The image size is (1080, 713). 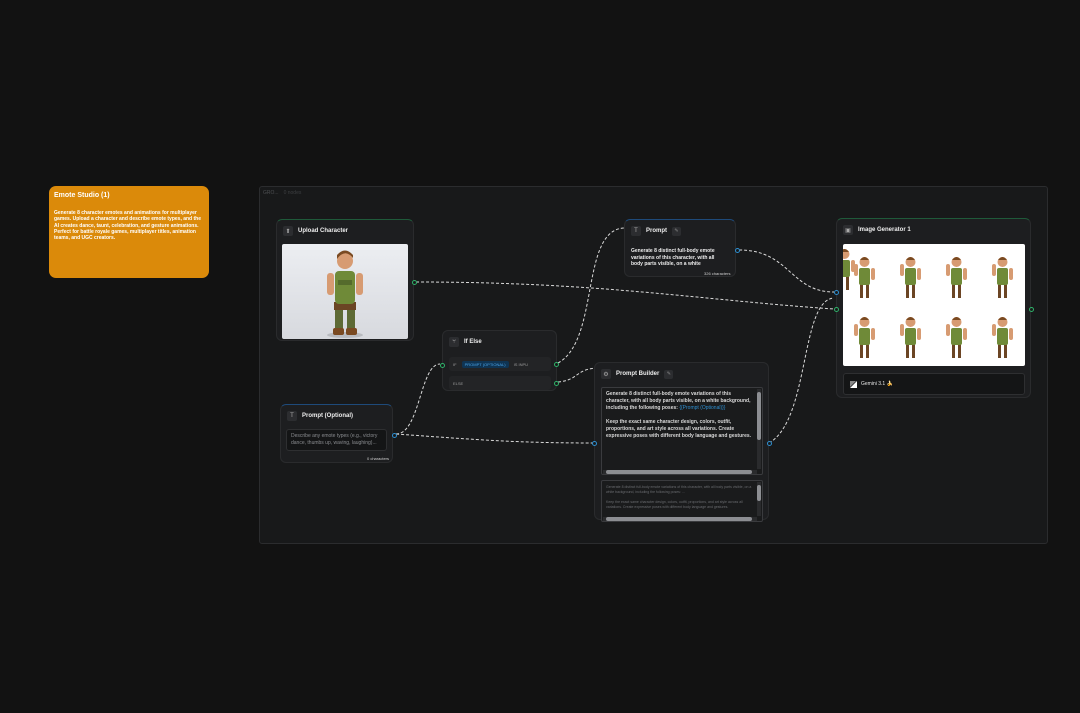 I want to click on else-row: ELSE, so click(x=500, y=383).